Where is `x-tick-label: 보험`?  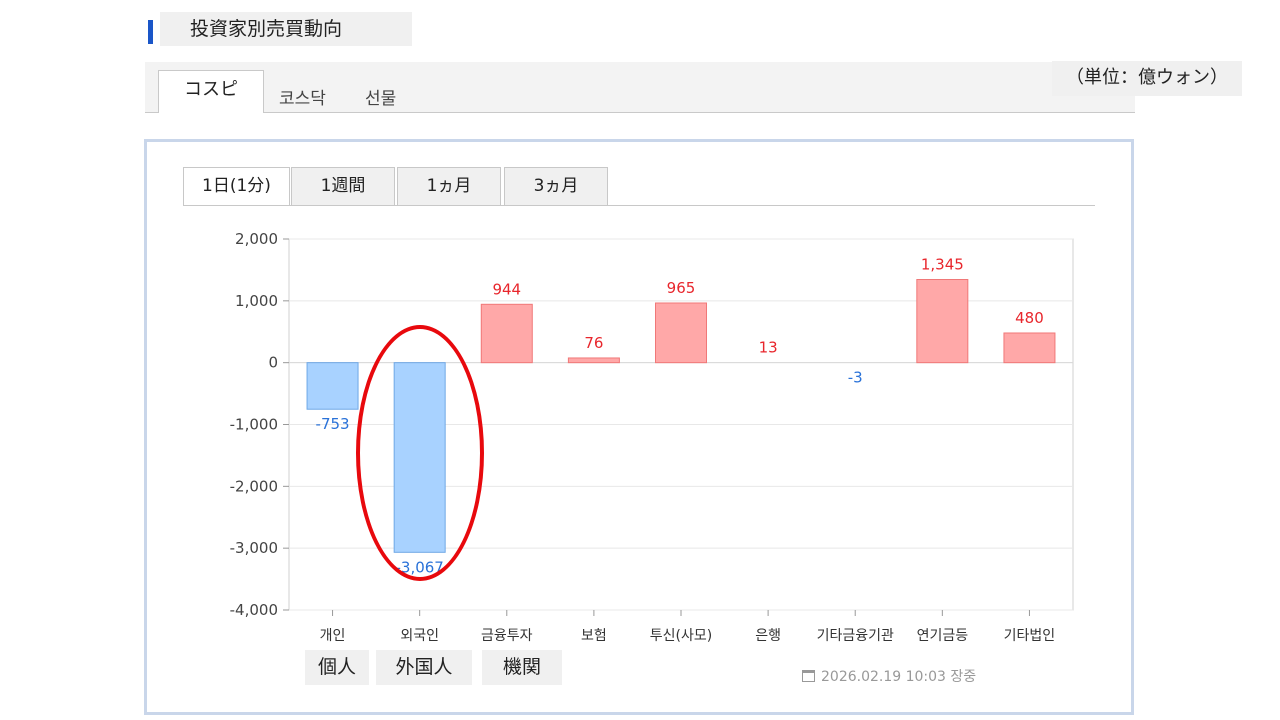
x-tick-label: 보험 is located at coordinates (594, 636).